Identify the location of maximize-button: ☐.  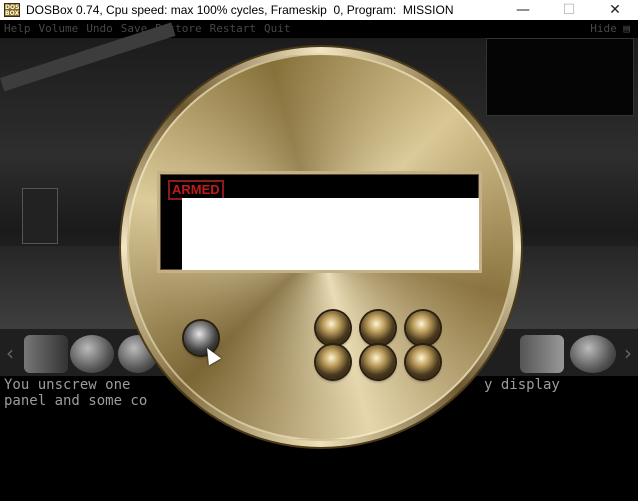
(569, 10).